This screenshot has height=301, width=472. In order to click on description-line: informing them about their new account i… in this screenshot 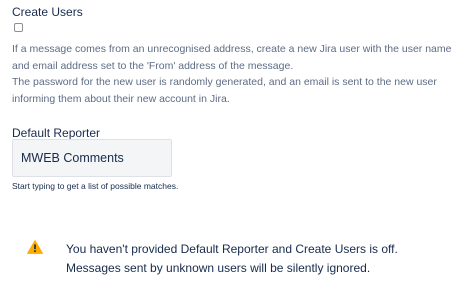, I will do `click(121, 98)`.